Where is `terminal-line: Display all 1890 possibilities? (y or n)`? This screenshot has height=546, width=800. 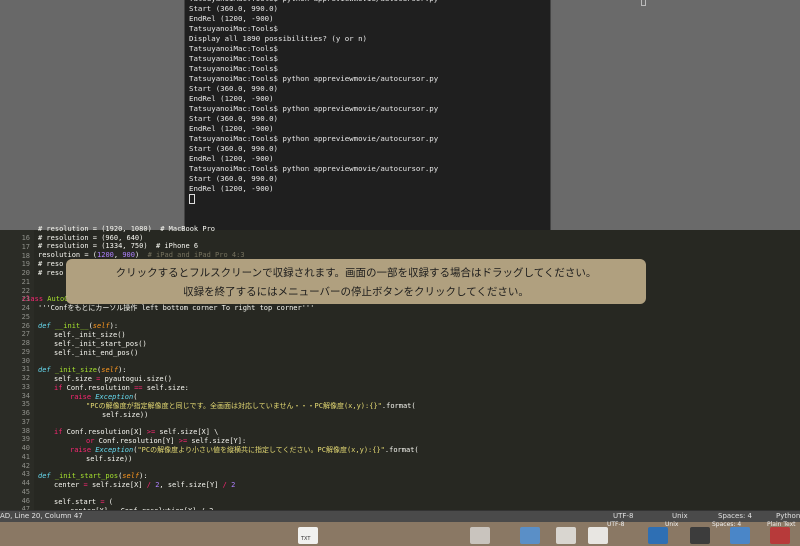
terminal-line: Display all 1890 possibilities? (y or n) is located at coordinates (278, 38).